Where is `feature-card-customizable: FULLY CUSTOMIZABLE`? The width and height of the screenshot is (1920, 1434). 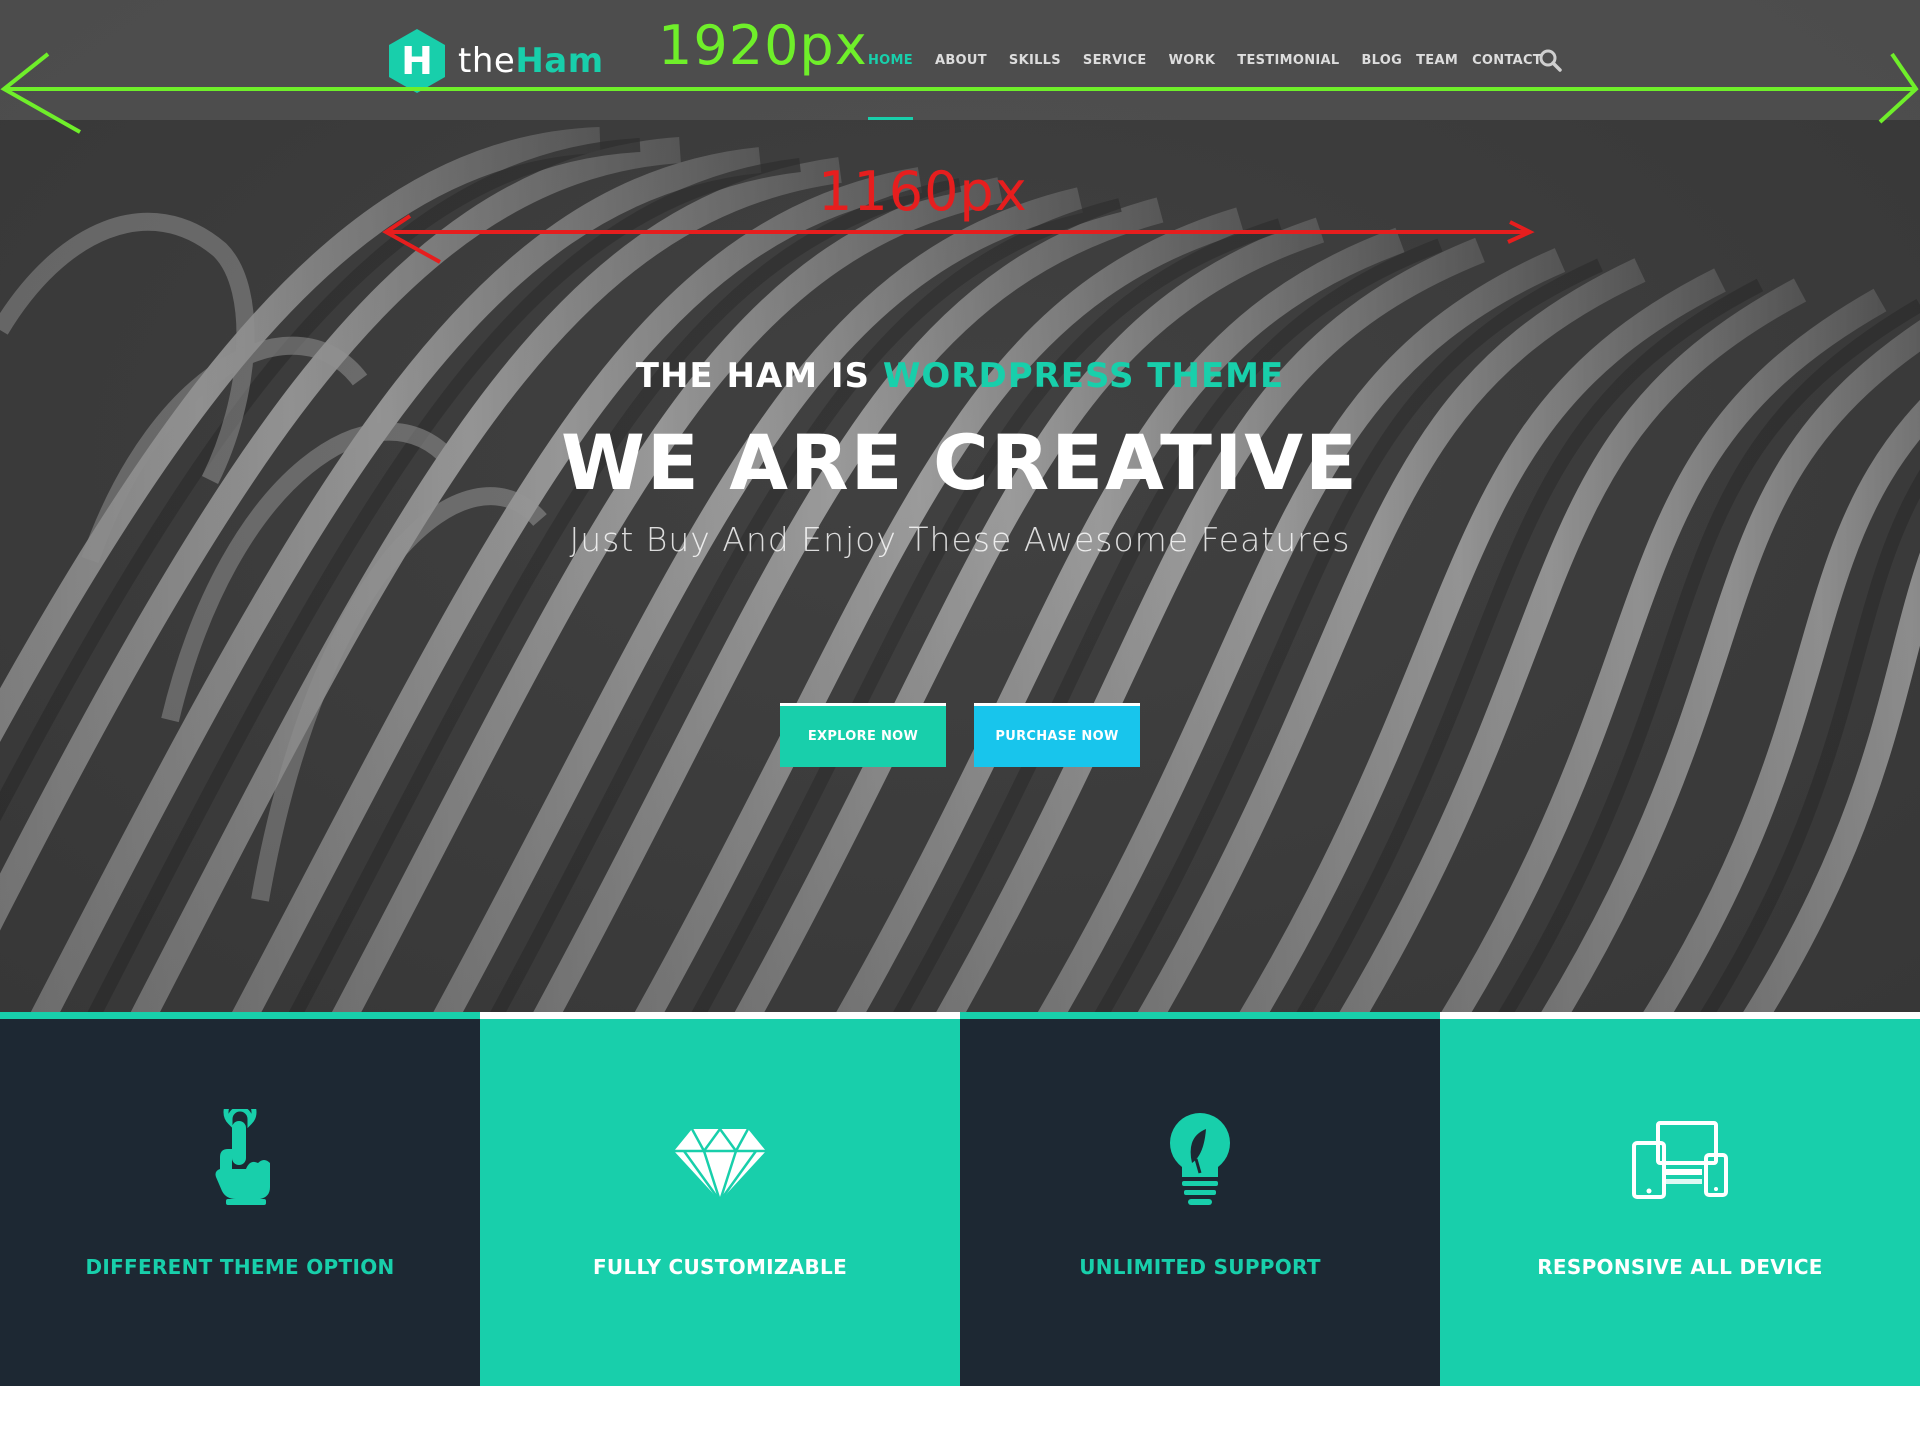
feature-card-customizable: FULLY CUSTOMIZABLE is located at coordinates (720, 1199).